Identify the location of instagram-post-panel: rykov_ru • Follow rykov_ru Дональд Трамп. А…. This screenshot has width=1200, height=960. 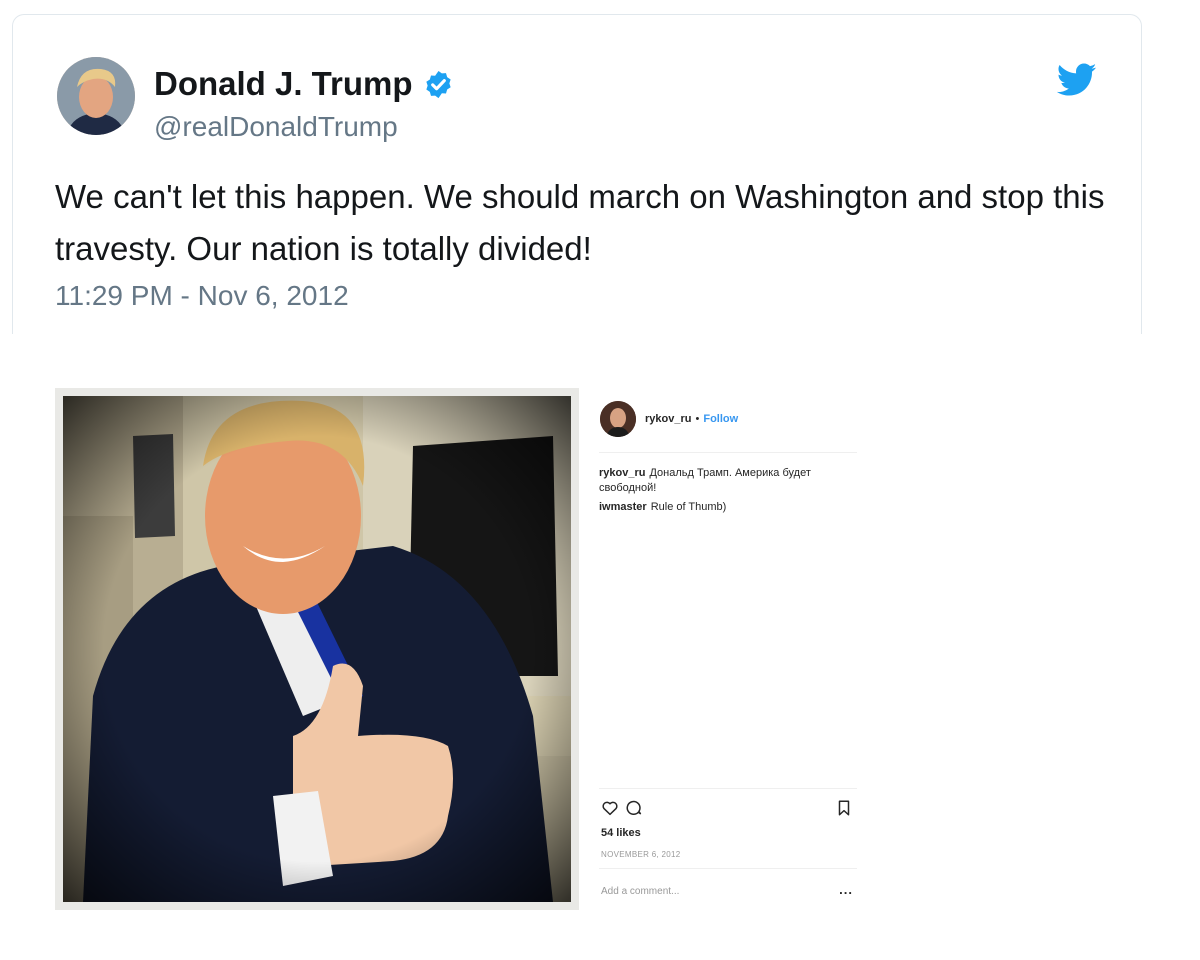
(728, 651).